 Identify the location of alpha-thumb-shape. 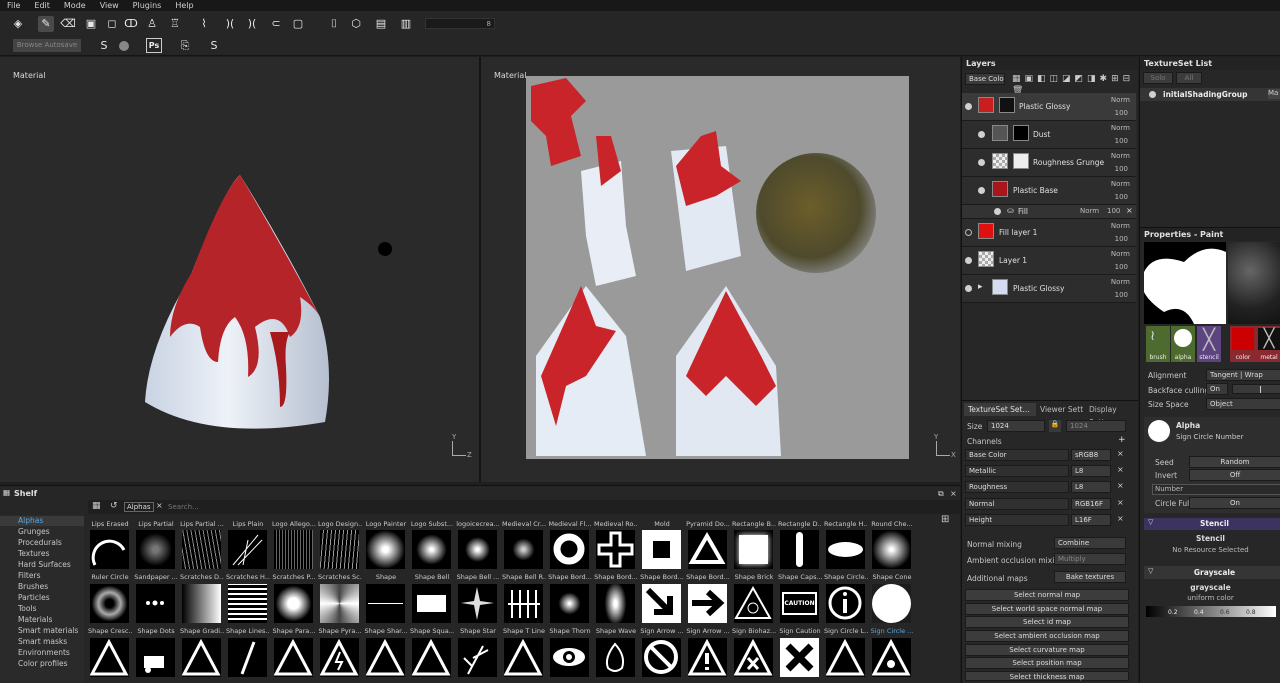
(385, 549).